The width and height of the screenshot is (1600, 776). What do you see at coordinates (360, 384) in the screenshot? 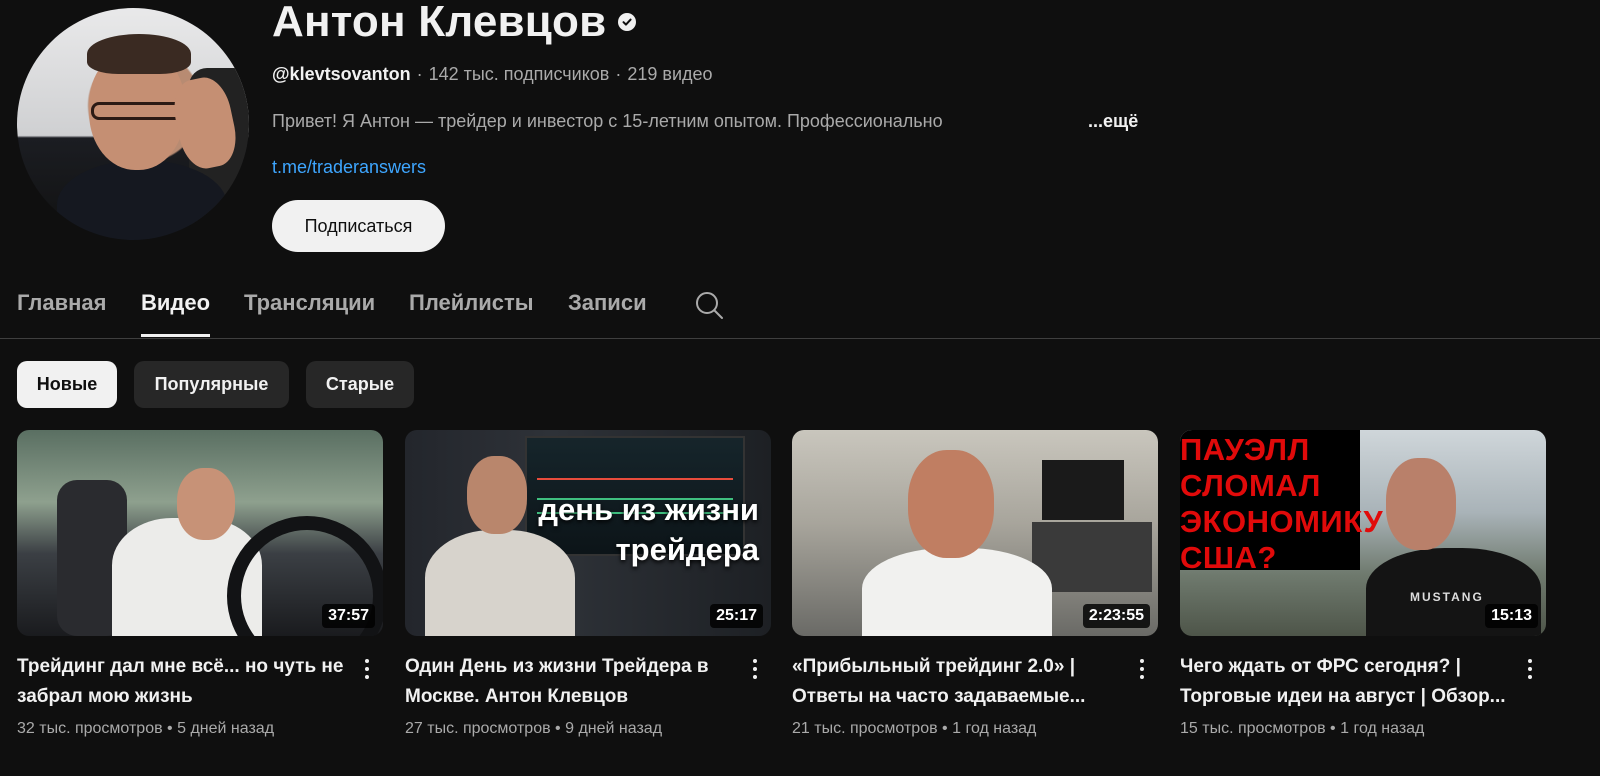
I see `chip-oldest: Старые` at bounding box center [360, 384].